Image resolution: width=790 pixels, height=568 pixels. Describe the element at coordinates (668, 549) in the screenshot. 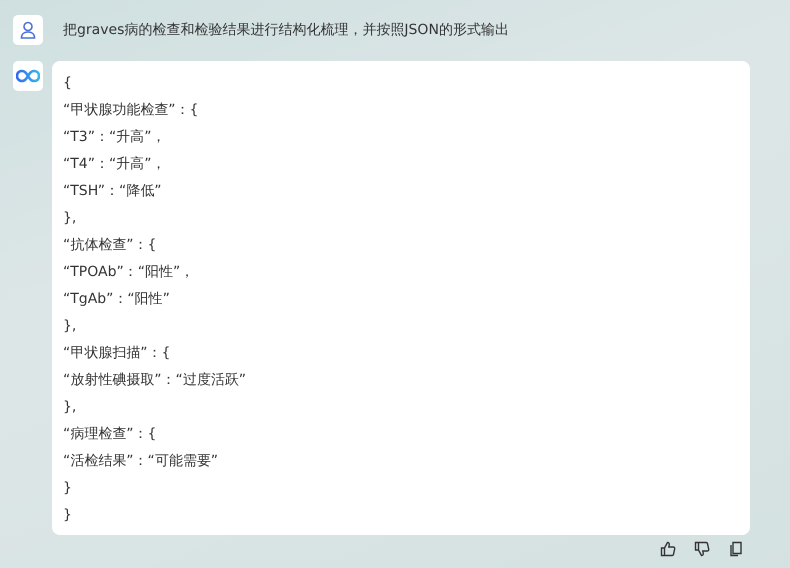

I see `thumbs-up-icon` at that location.